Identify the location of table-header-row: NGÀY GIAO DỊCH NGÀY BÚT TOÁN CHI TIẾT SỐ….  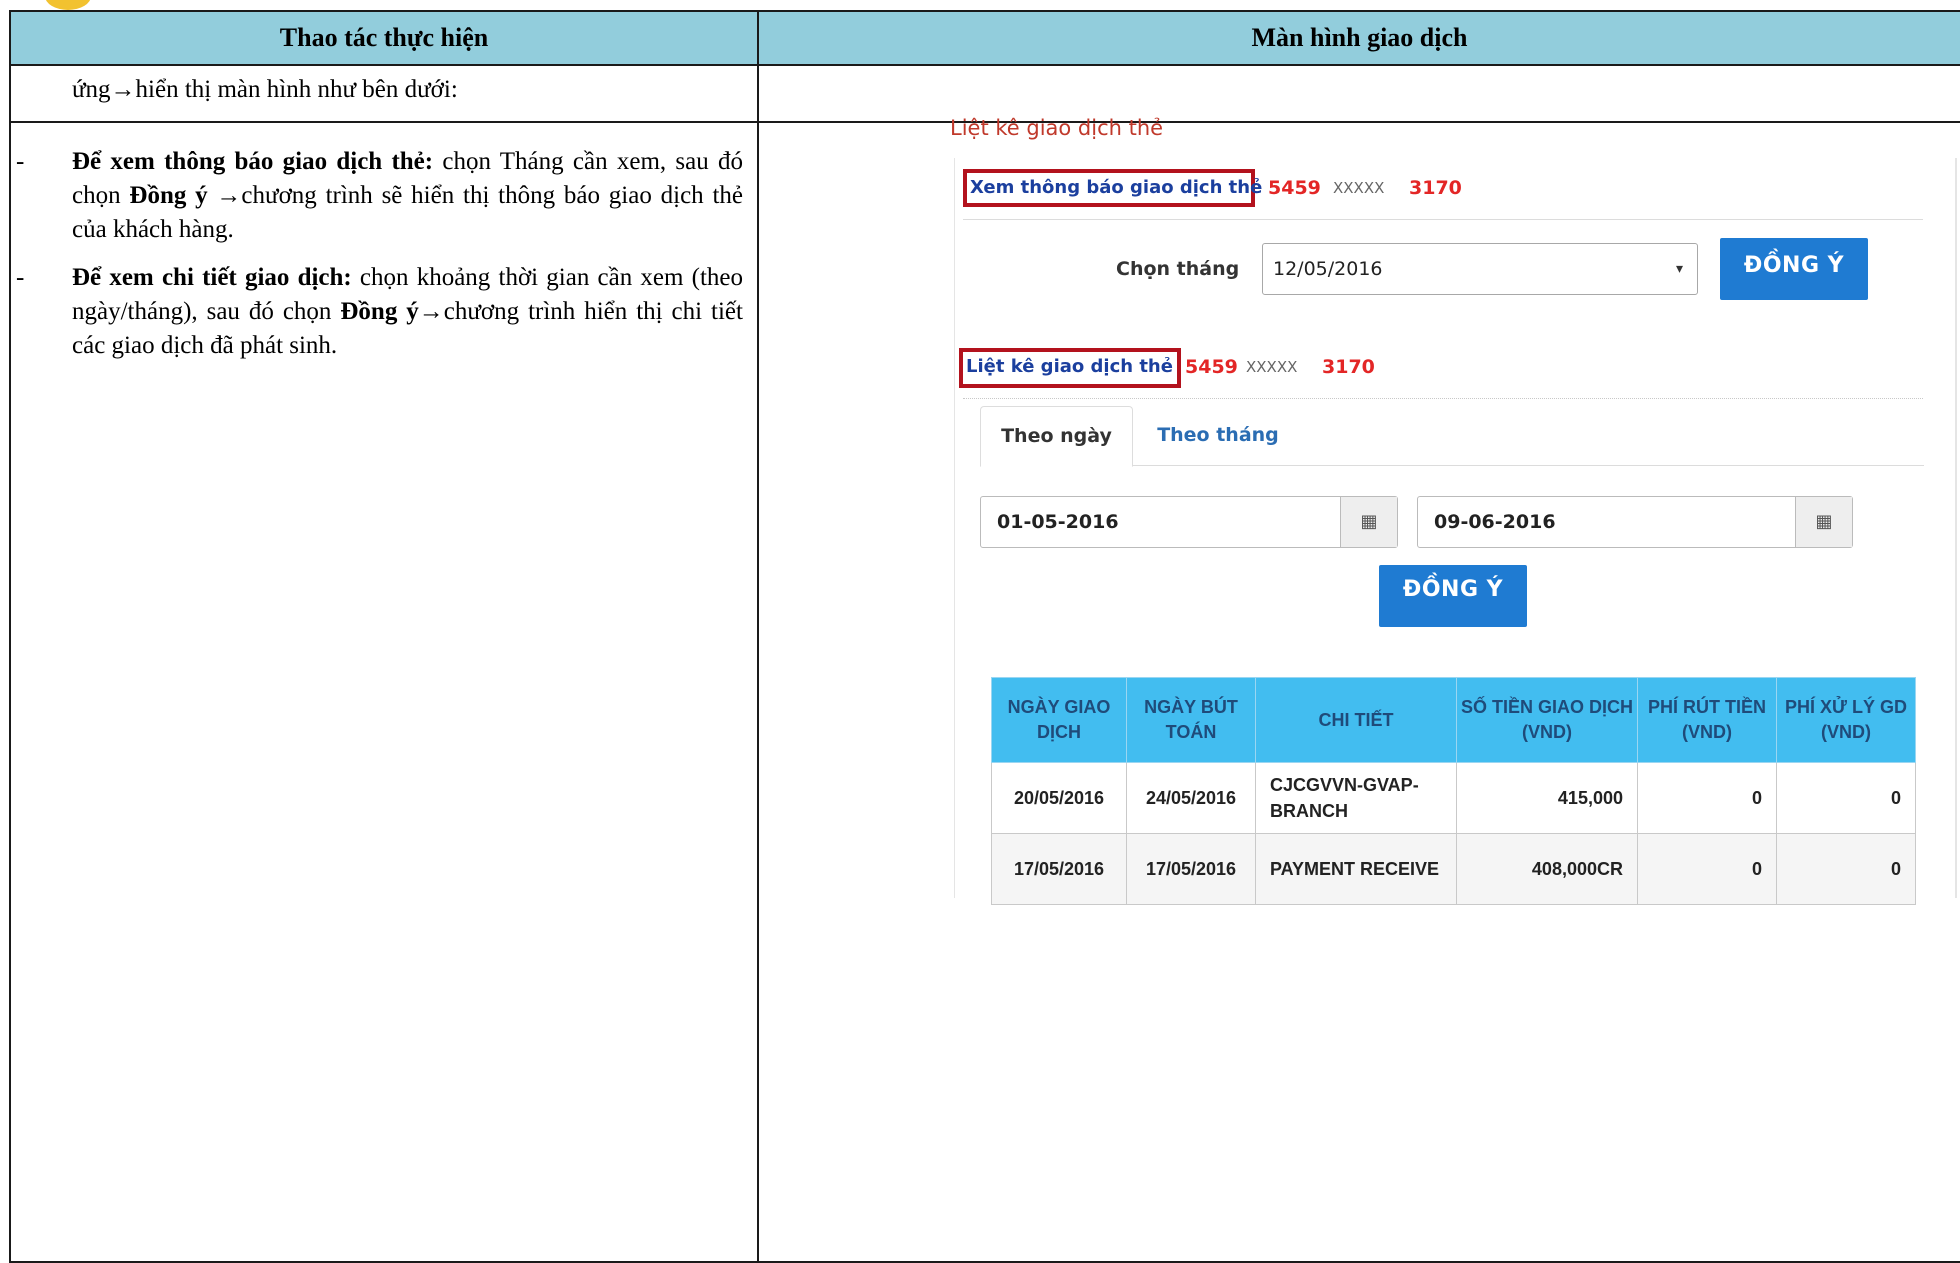
(1453, 720).